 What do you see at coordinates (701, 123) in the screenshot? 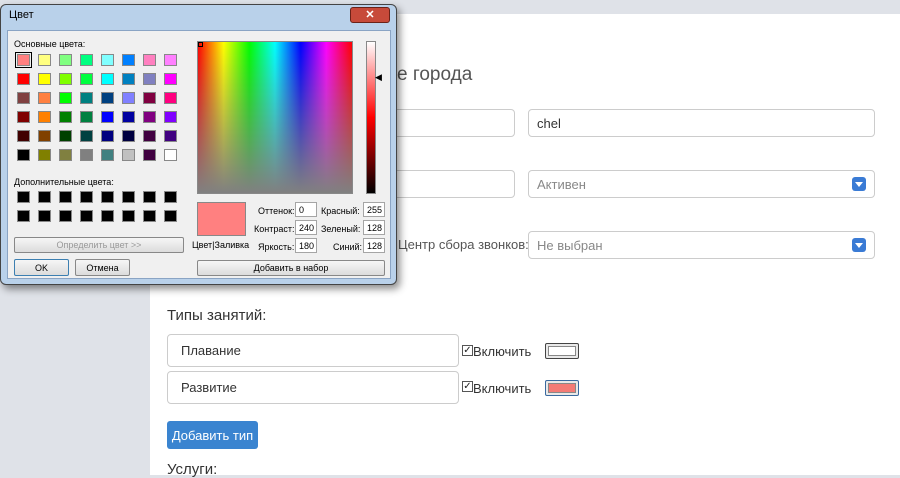
I see `code-input: chel` at bounding box center [701, 123].